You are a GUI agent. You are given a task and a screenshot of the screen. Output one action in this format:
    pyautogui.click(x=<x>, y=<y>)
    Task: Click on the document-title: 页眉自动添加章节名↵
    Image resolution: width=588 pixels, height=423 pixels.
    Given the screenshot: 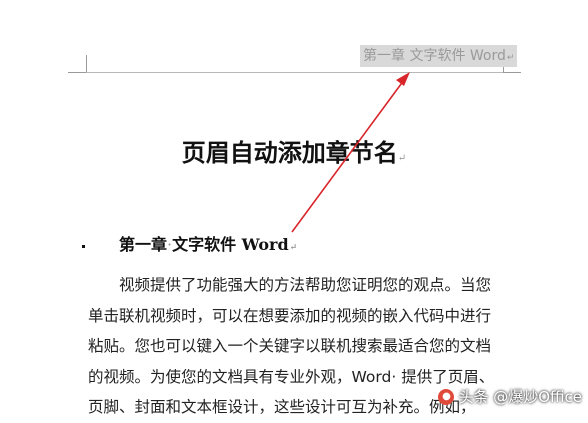 What is the action you would take?
    pyautogui.click(x=294, y=156)
    